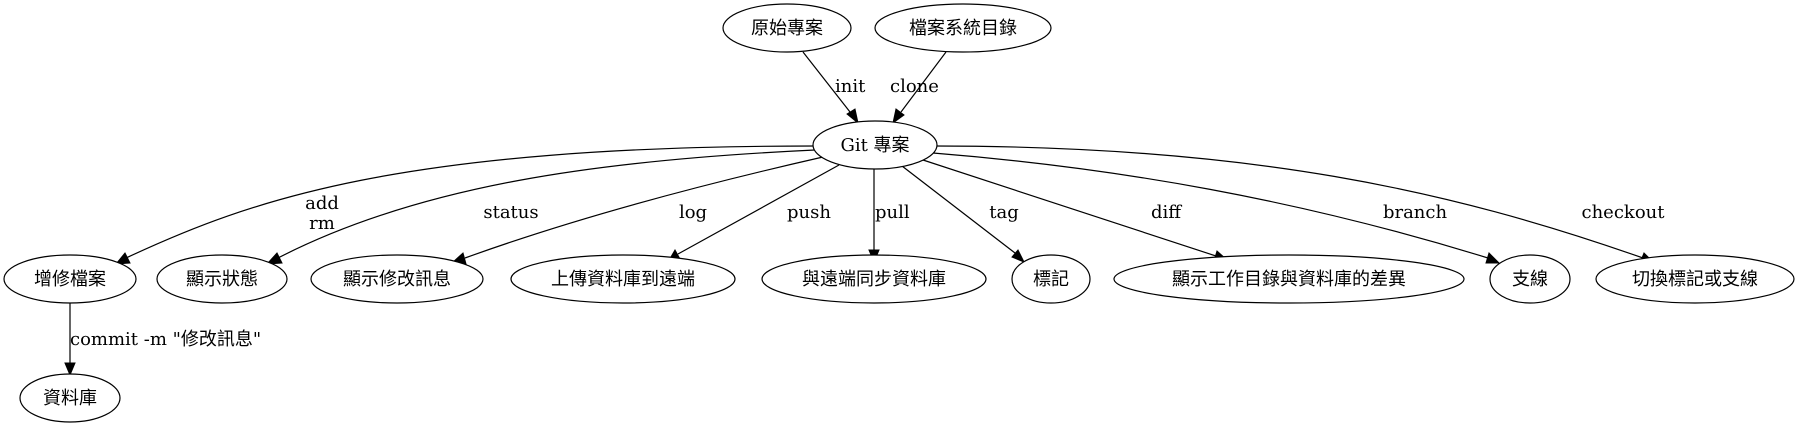 The height and width of the screenshot is (427, 1797). What do you see at coordinates (809, 212) in the screenshot?
I see `edge-label-push: push` at bounding box center [809, 212].